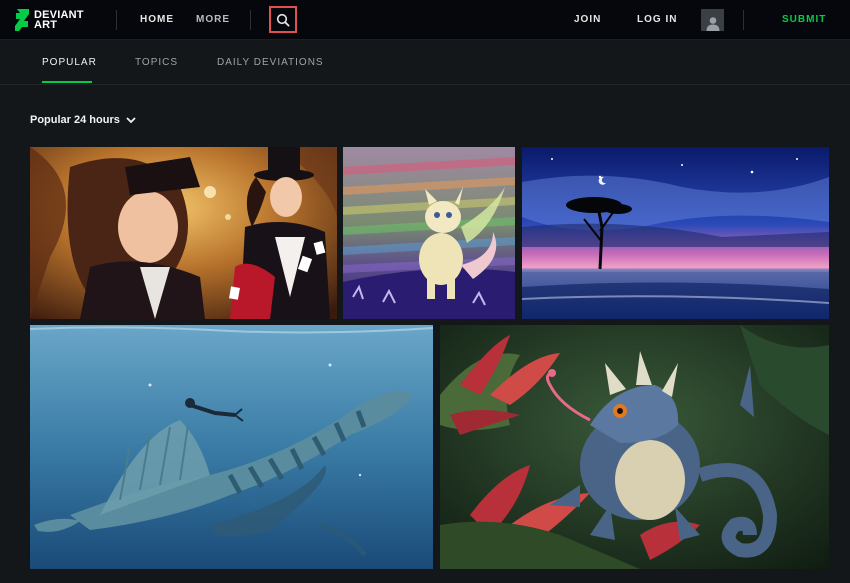 This screenshot has height=583, width=850. Describe the element at coordinates (67, 82) in the screenshot. I see `active-tab-indicator` at that location.